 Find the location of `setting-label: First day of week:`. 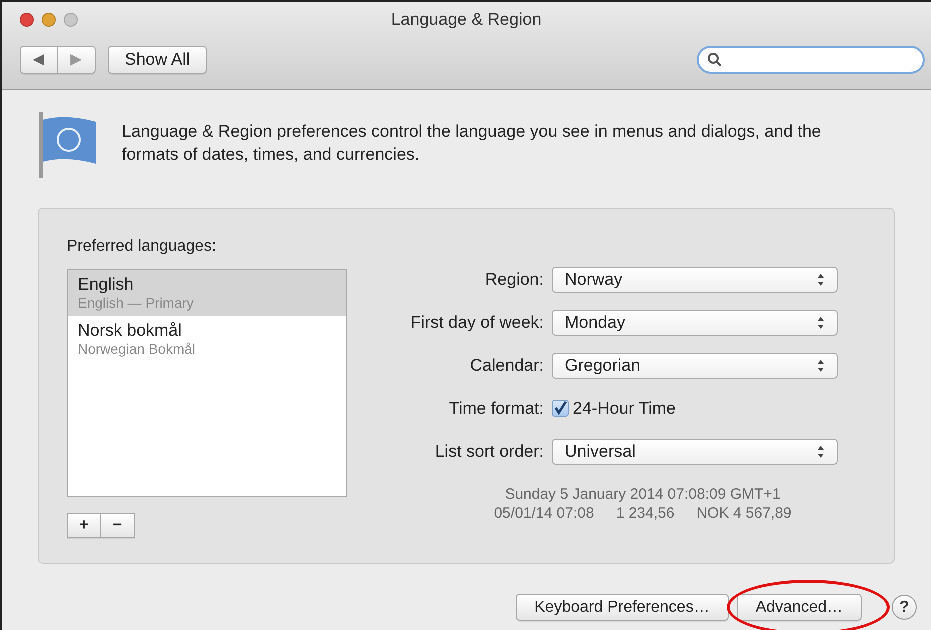

setting-label: First day of week: is located at coordinates (477, 323).